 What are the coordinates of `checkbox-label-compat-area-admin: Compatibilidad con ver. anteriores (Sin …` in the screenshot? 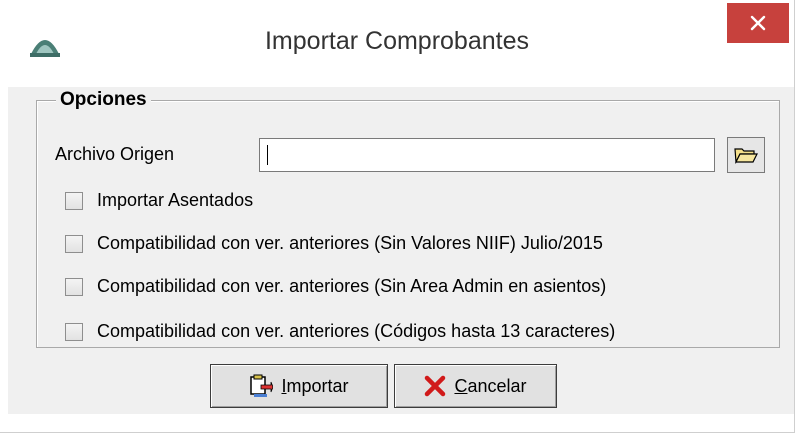 It's located at (352, 286).